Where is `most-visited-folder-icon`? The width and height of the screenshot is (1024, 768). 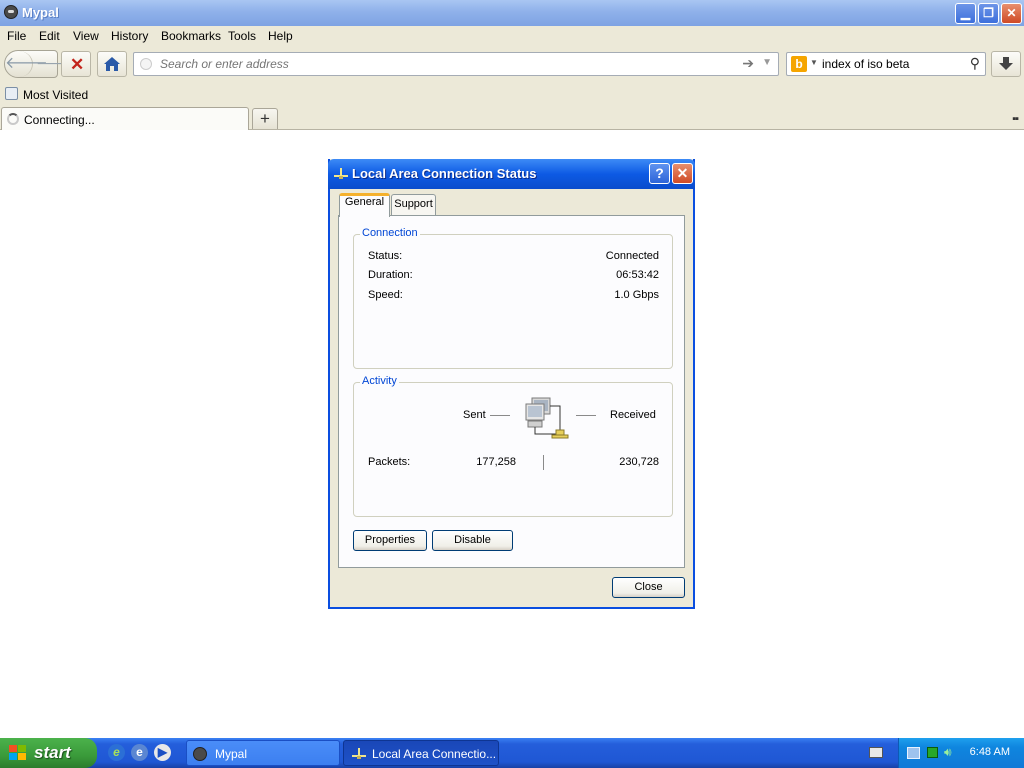
most-visited-folder-icon is located at coordinates (11, 93).